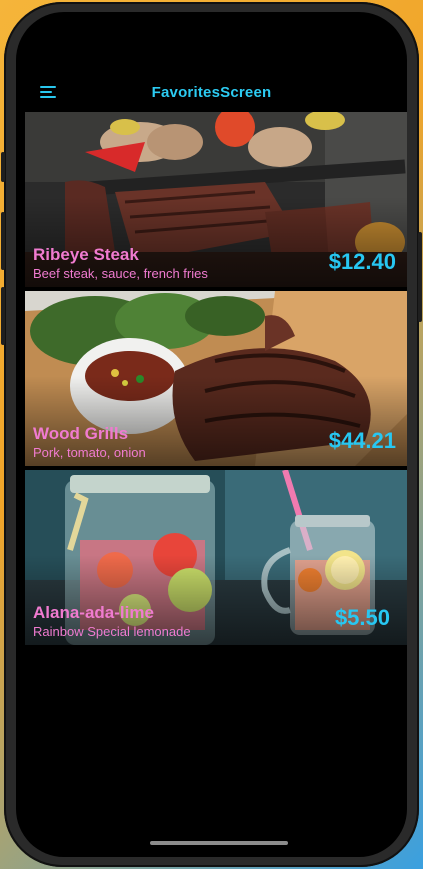  Describe the element at coordinates (362, 617) in the screenshot. I see `item-price: $5.50` at that location.